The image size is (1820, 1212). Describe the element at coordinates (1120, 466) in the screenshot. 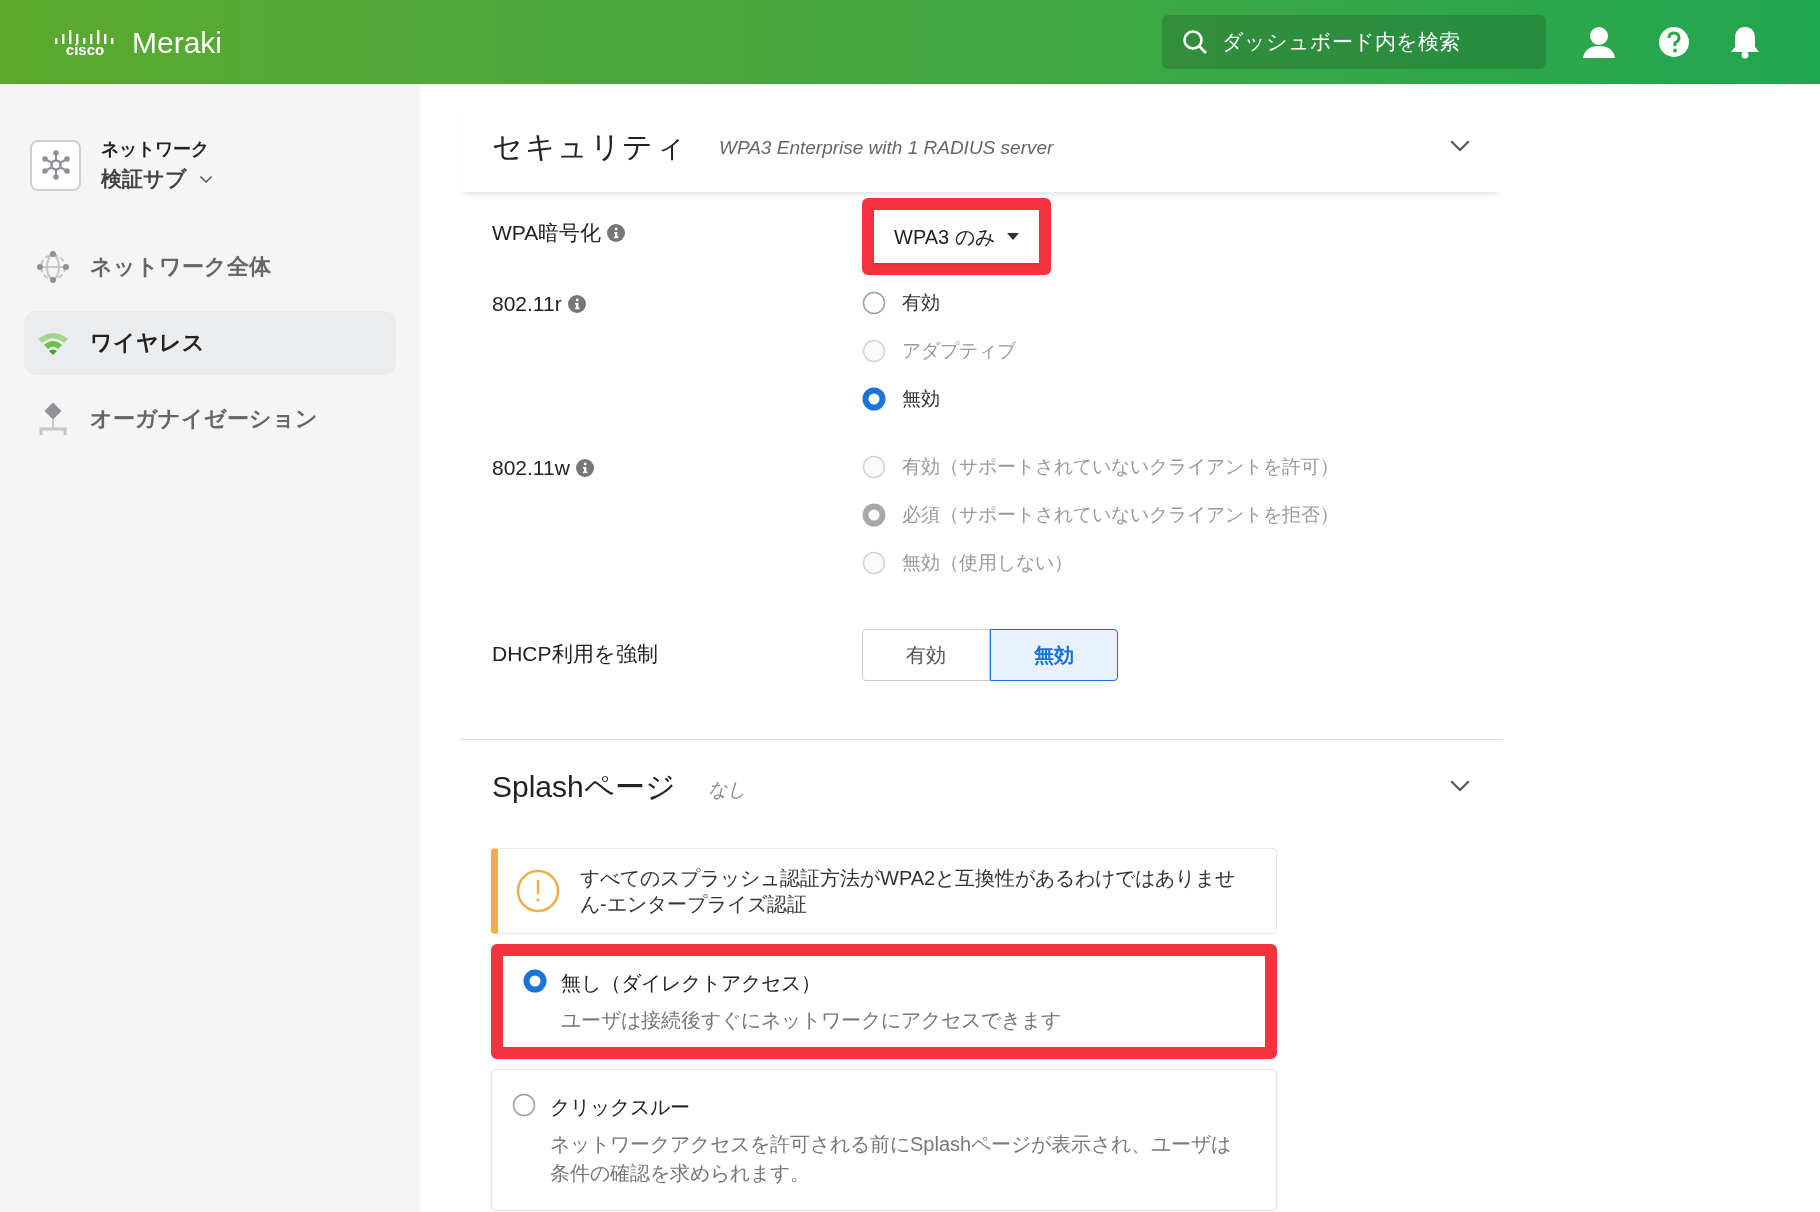

I see `radio-label: 有効（サポートされていないクライアントを許可）` at that location.